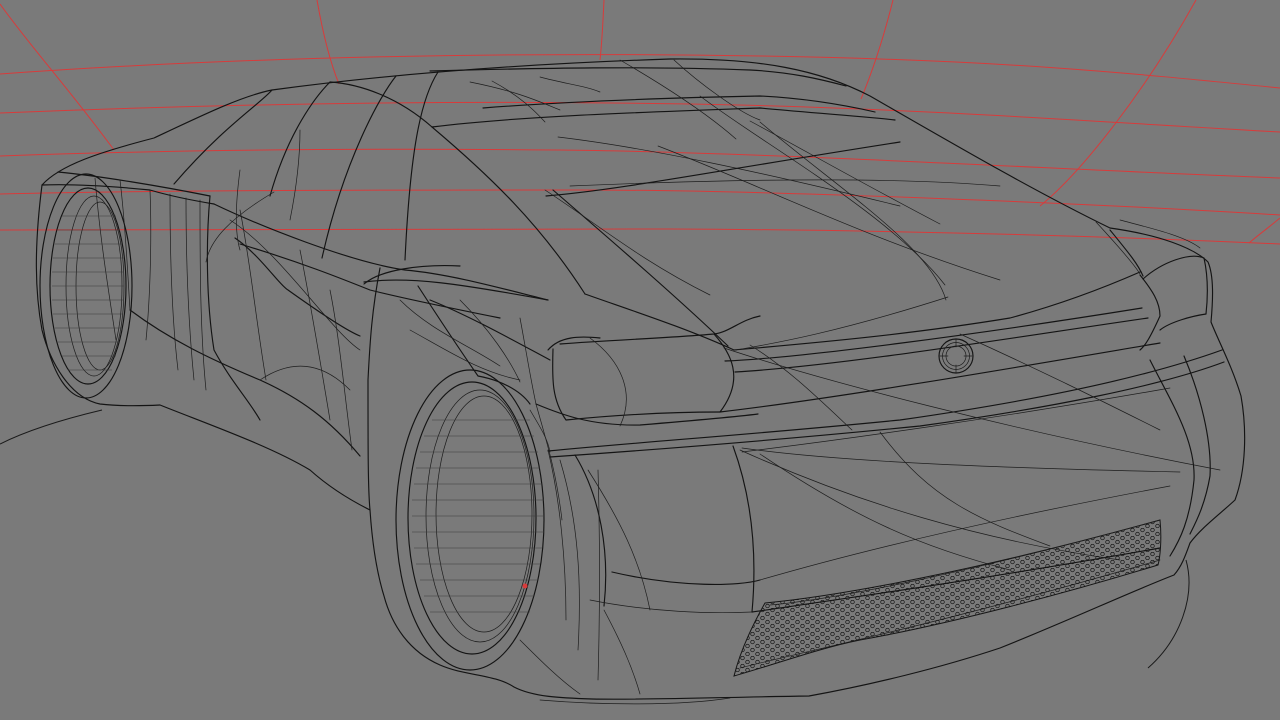 The height and width of the screenshot is (720, 1280). I want to click on left-rear-wheel, so click(86, 286).